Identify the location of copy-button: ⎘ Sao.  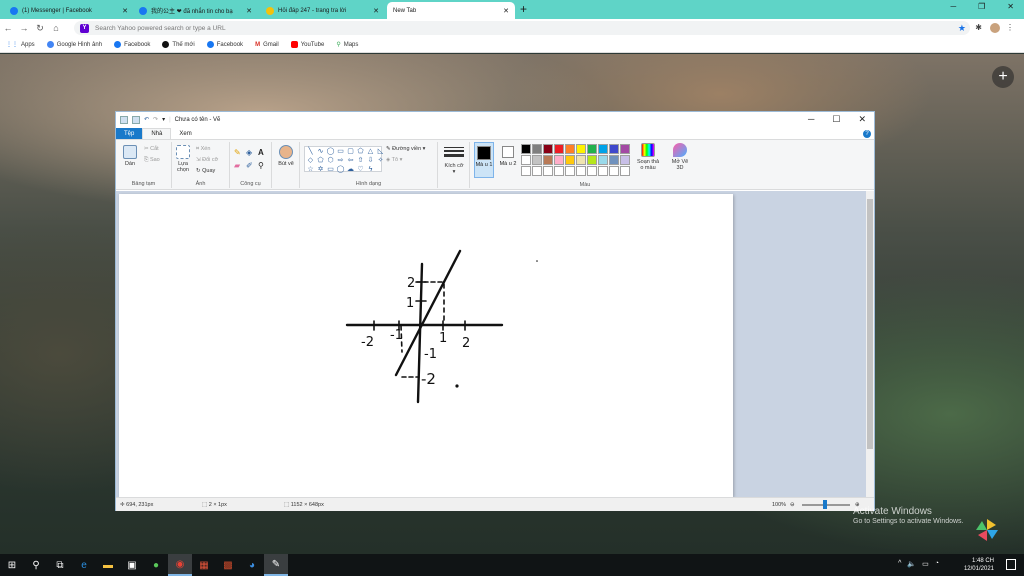
(152, 160).